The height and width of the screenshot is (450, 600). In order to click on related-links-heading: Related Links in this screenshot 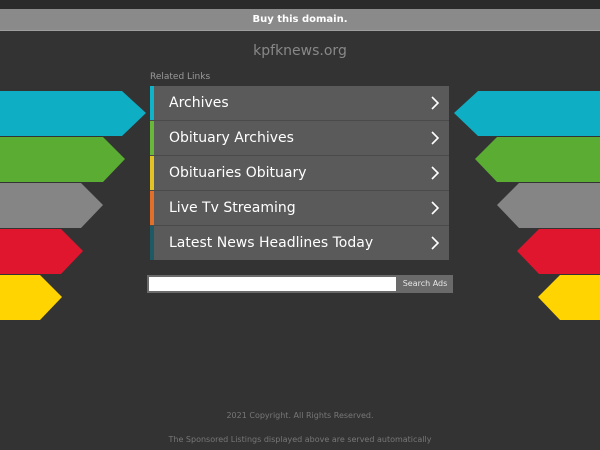, I will do `click(180, 77)`.